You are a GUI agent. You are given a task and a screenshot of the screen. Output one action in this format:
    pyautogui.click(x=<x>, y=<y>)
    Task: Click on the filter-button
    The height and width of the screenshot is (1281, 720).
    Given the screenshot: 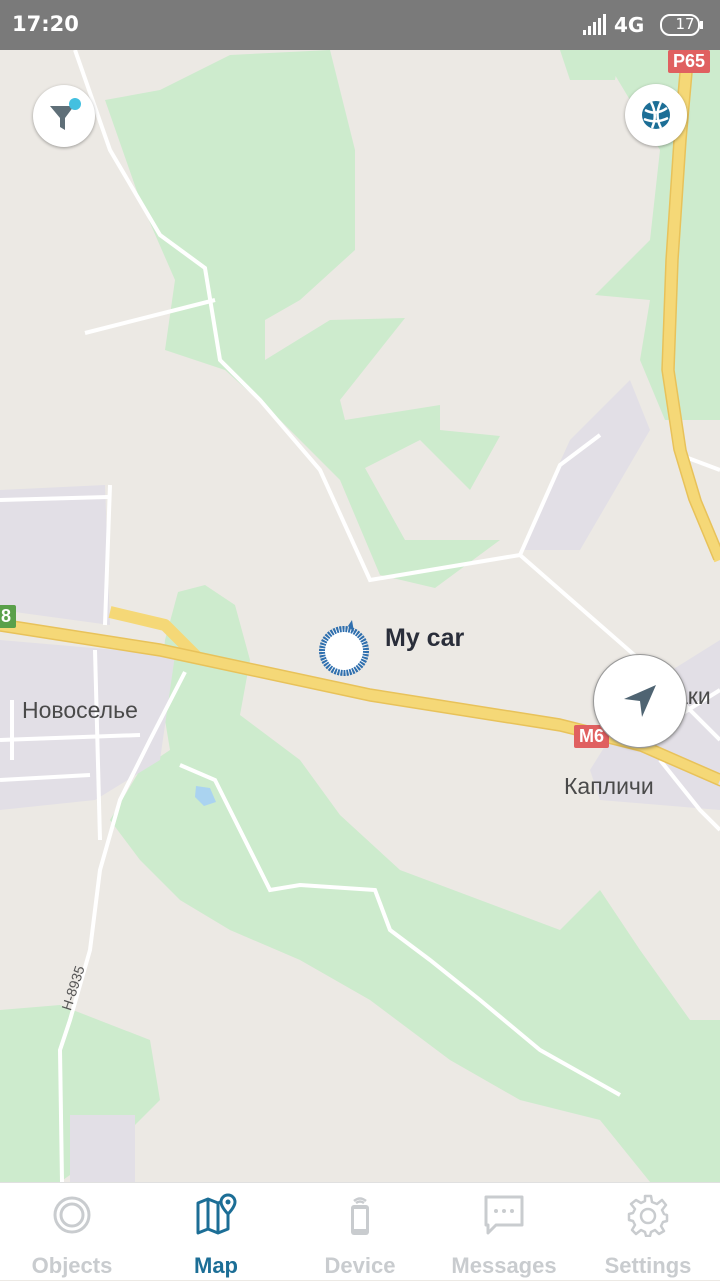 What is the action you would take?
    pyautogui.click(x=64, y=116)
    